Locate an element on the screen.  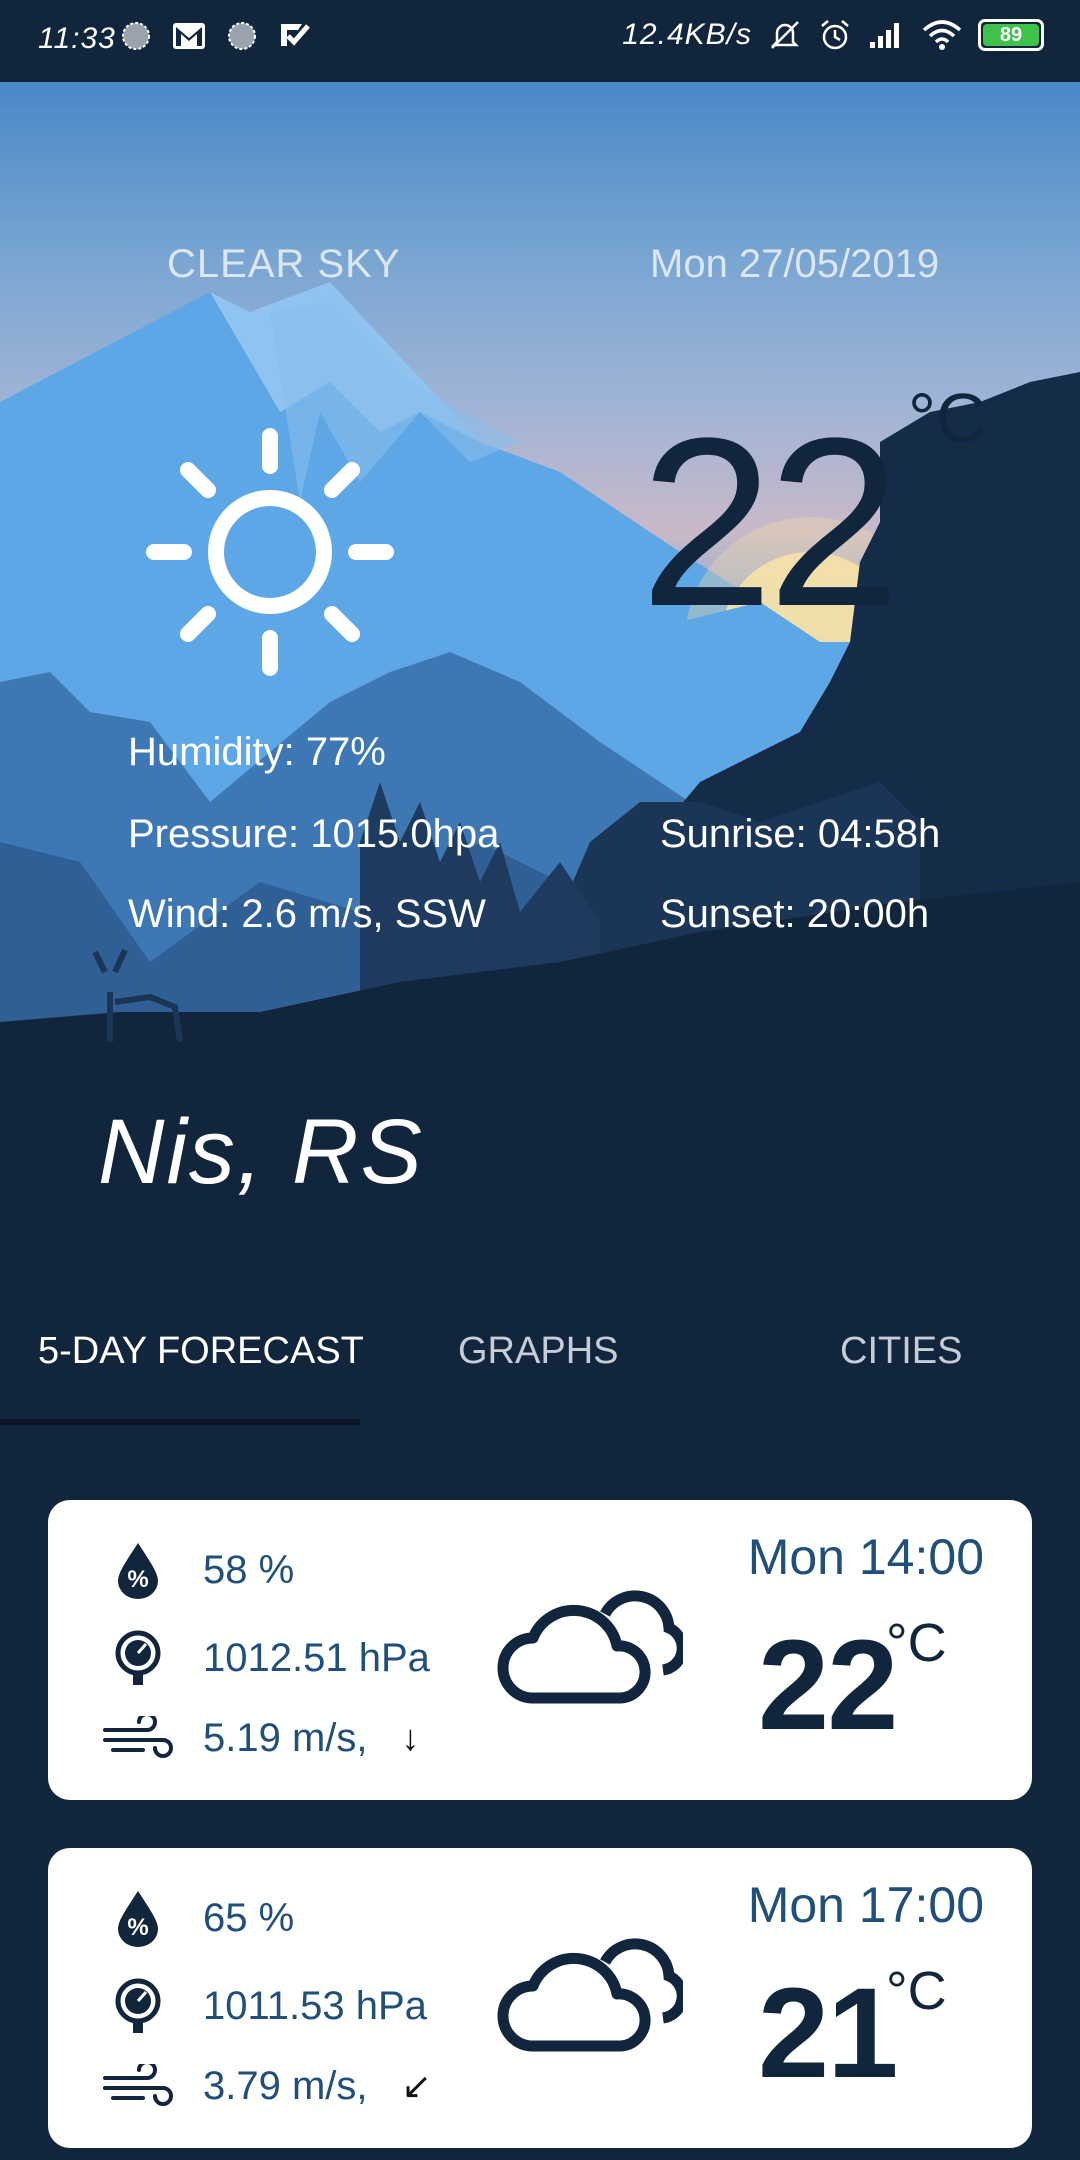
forecast-wind-row: 5.19 m/s, ↓ is located at coordinates (261, 1738).